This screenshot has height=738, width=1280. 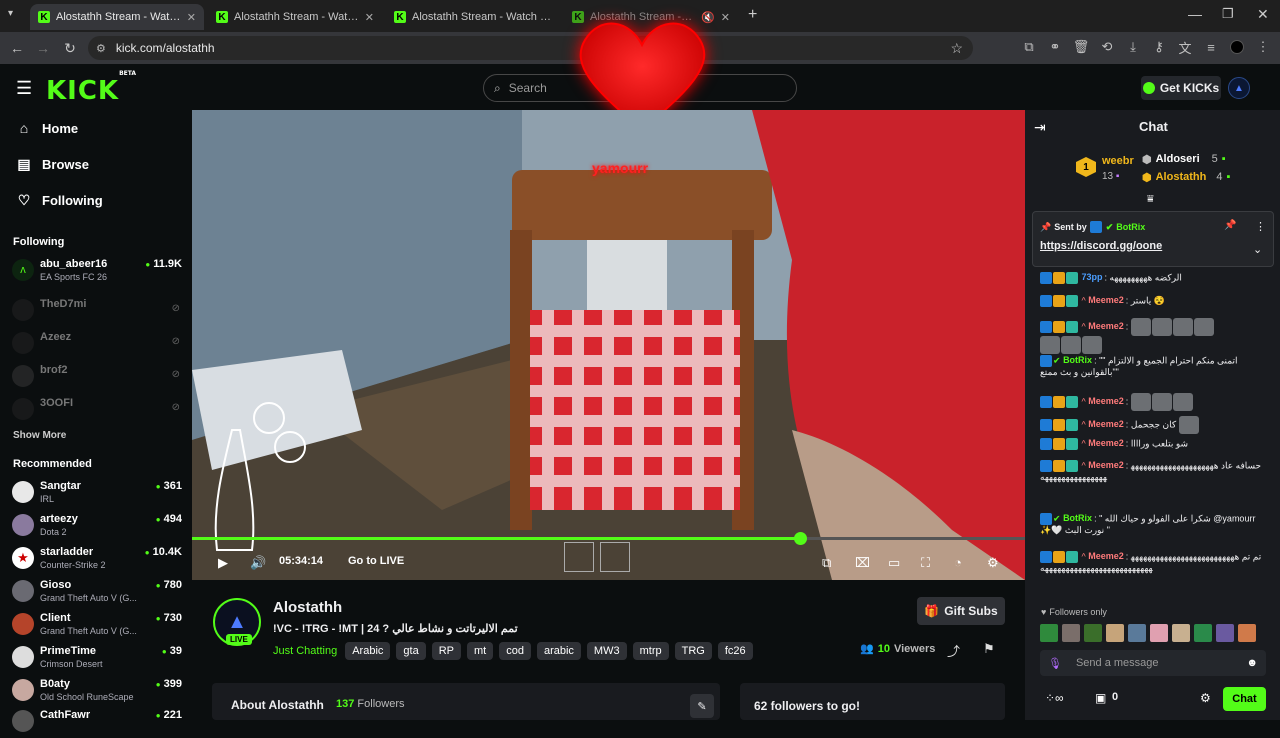 What do you see at coordinates (735, 651) in the screenshot?
I see `stream-tag: fc26` at bounding box center [735, 651].